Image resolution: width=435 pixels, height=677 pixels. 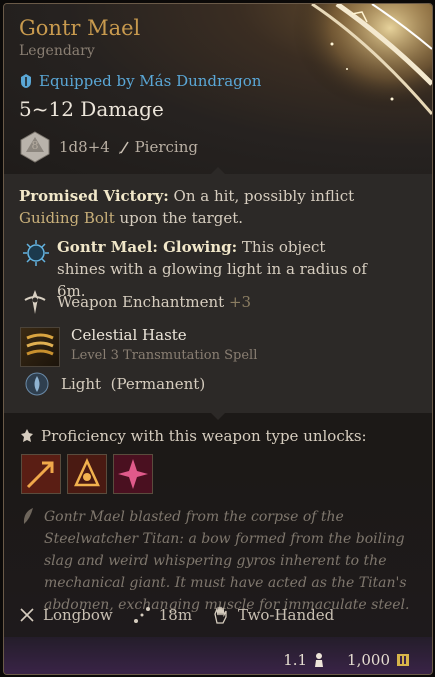 What do you see at coordinates (362, 64) in the screenshot?
I see `bow-artwork-icon` at bounding box center [362, 64].